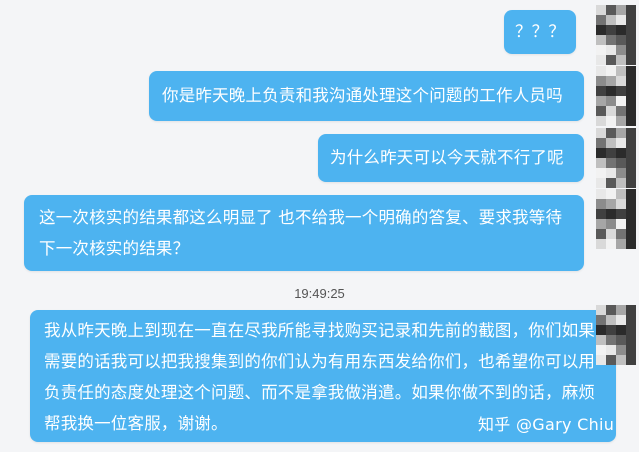 This screenshot has height=452, width=639. What do you see at coordinates (362, 95) in the screenshot?
I see `message-text-2: 你是昨天晚上负责和我沟通处理这个问题的工作人员吗` at bounding box center [362, 95].